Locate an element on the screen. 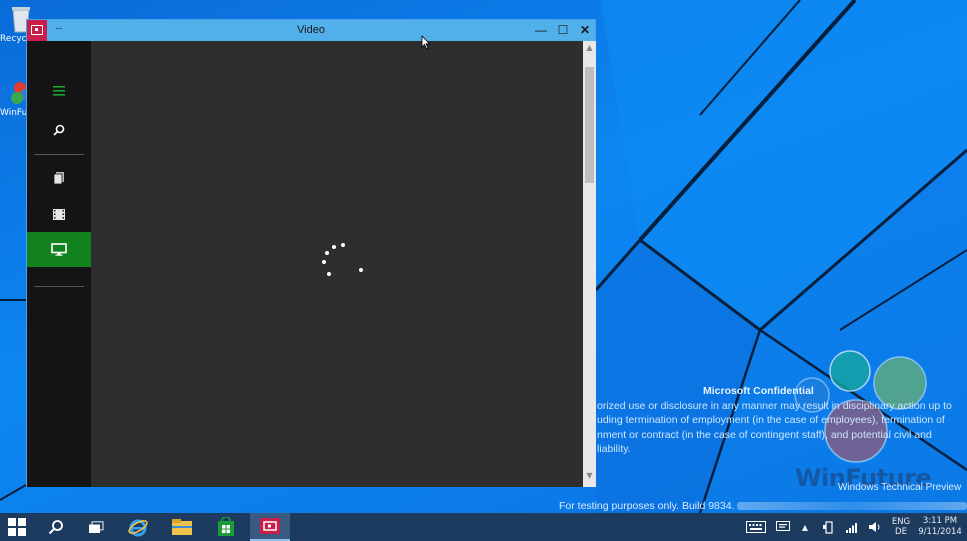 This screenshot has height=541, width=967. minimize-button: — is located at coordinates (541, 30).